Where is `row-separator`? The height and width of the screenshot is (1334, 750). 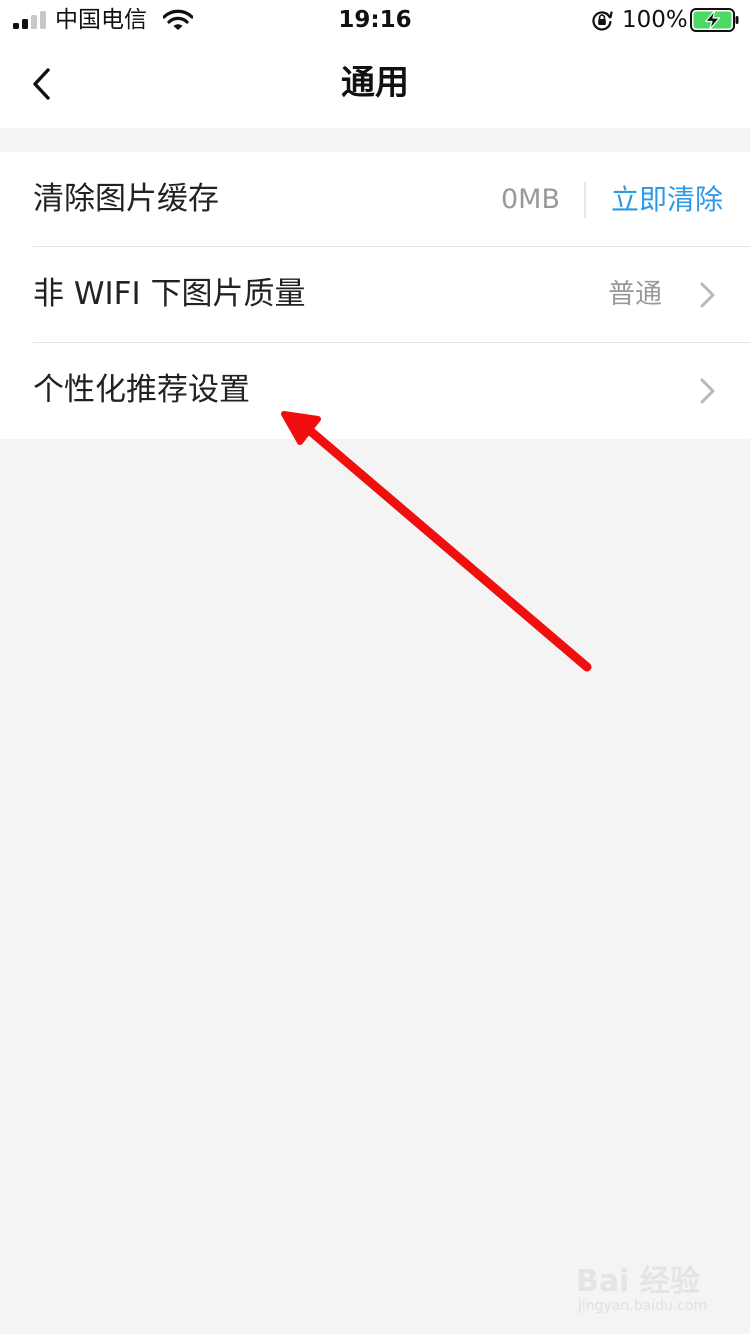
row-separator is located at coordinates (585, 200).